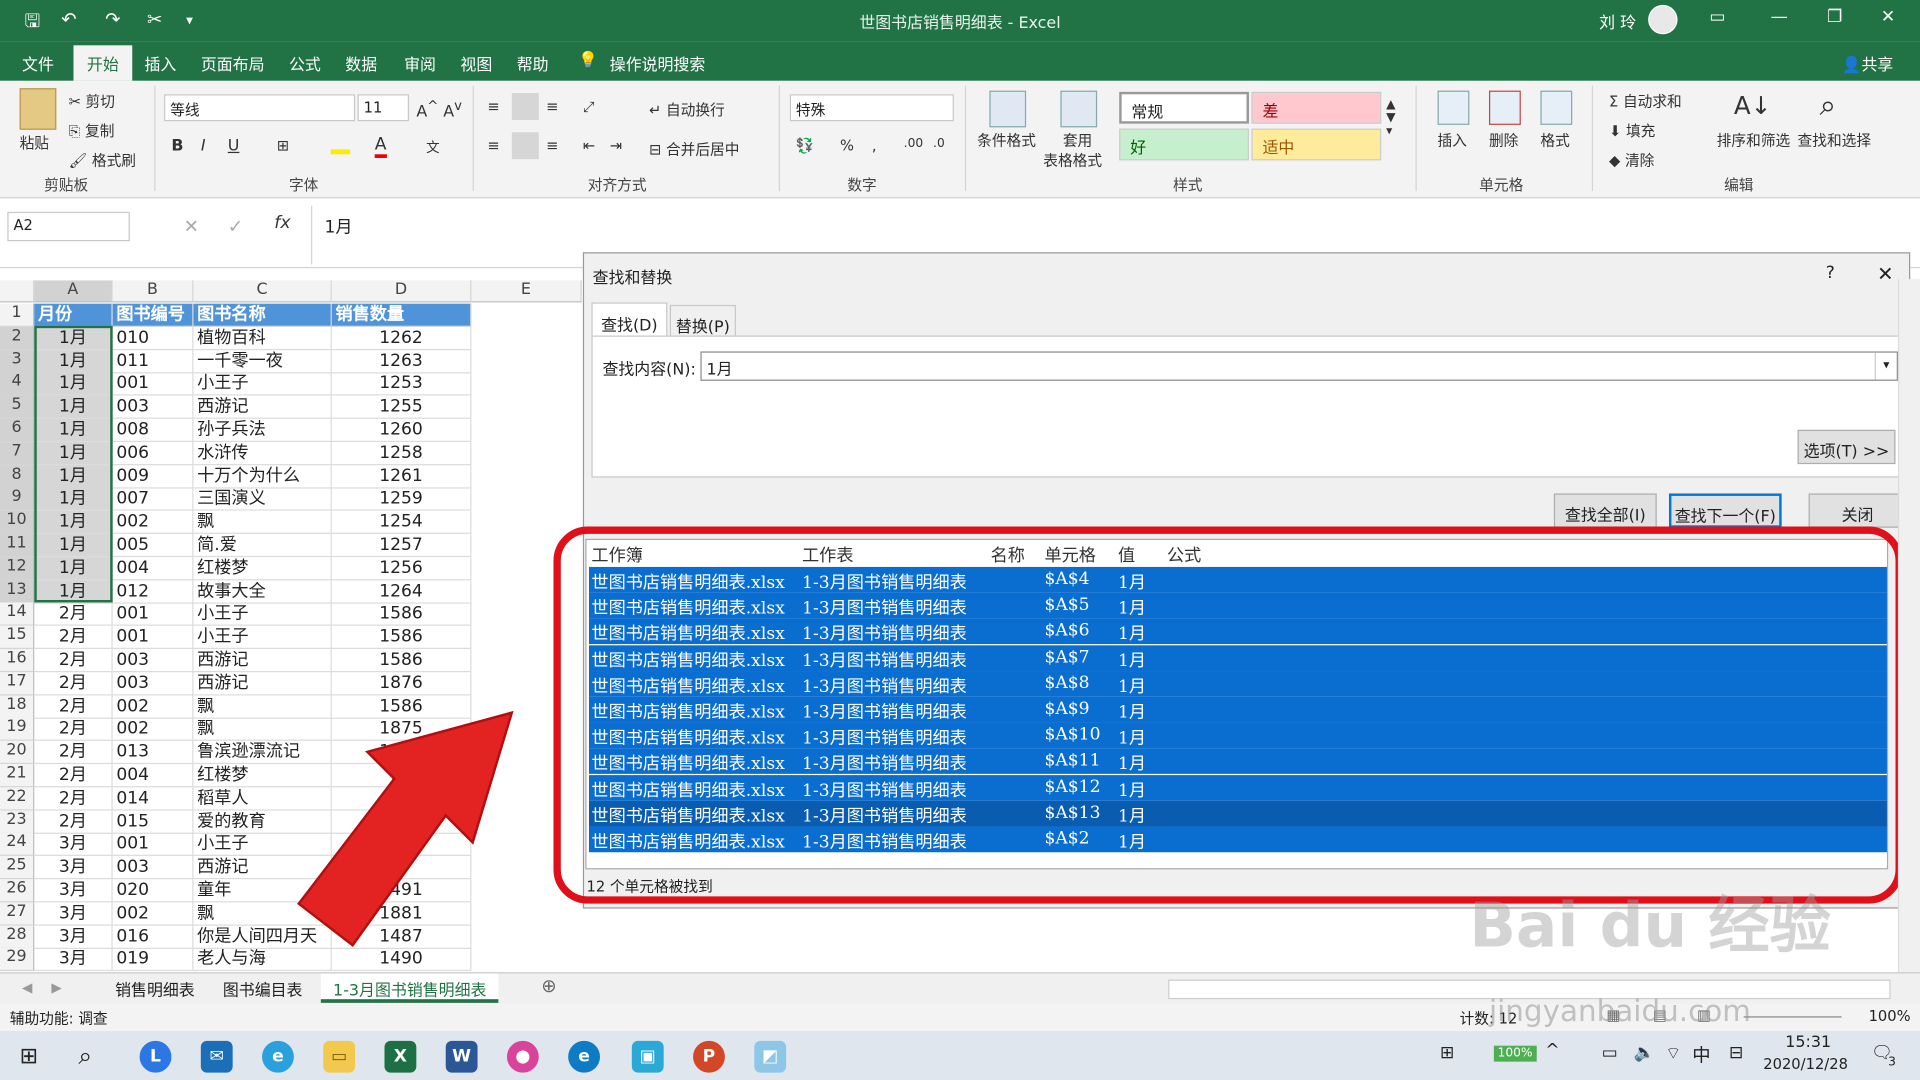 This screenshot has width=1920, height=1080. I want to click on avatar, so click(1663, 19).